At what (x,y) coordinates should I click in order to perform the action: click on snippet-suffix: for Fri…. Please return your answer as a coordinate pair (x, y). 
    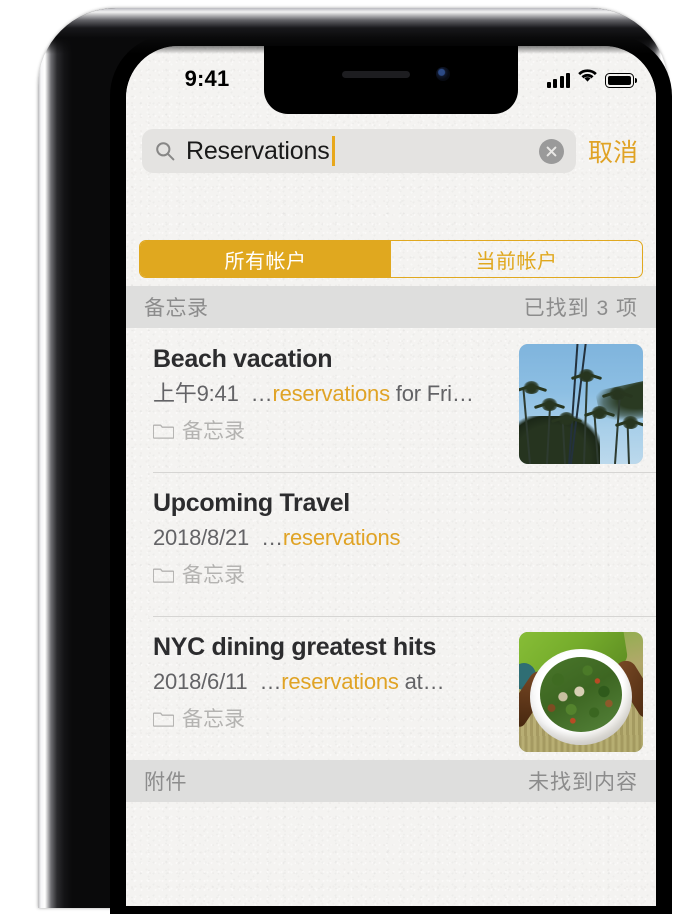
    Looking at the image, I should click on (431, 394).